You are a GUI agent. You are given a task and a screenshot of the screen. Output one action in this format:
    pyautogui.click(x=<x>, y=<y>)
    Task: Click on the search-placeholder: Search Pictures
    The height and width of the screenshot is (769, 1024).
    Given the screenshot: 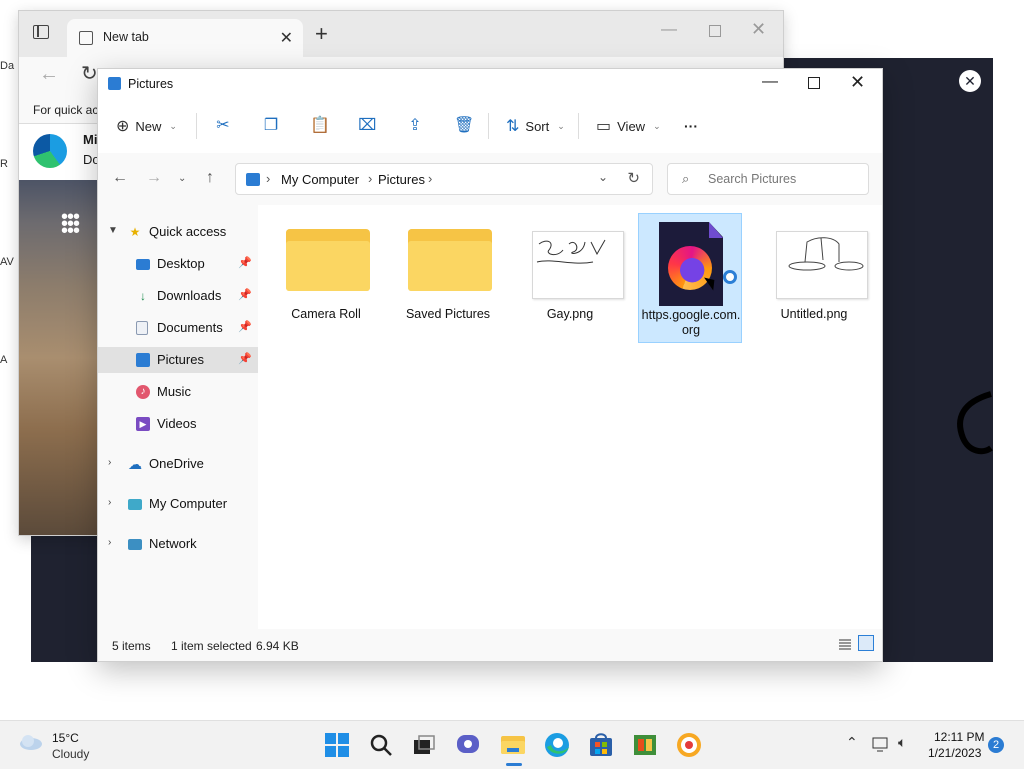 What is the action you would take?
    pyautogui.click(x=752, y=179)
    